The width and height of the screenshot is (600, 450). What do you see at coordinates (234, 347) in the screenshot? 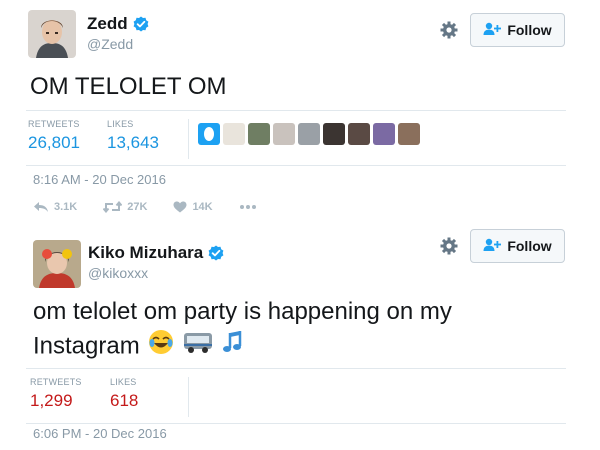
I see `musical-notes-icon` at bounding box center [234, 347].